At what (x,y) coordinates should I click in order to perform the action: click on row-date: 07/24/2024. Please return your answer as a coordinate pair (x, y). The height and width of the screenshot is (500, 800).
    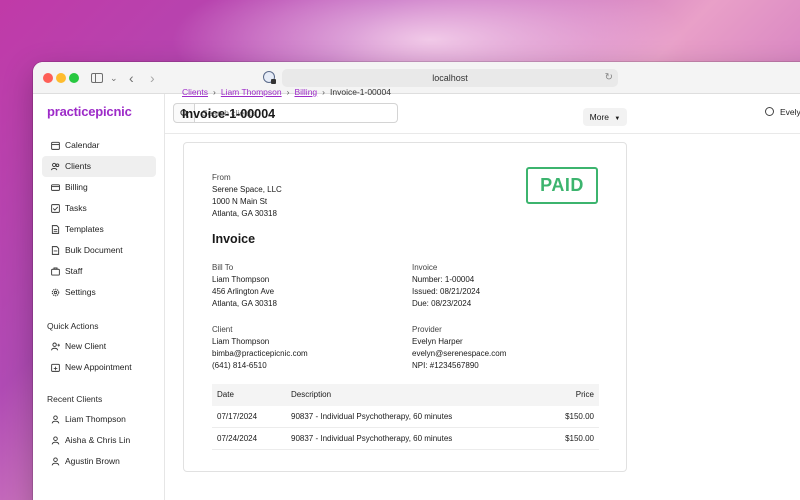
    Looking at the image, I should click on (237, 438).